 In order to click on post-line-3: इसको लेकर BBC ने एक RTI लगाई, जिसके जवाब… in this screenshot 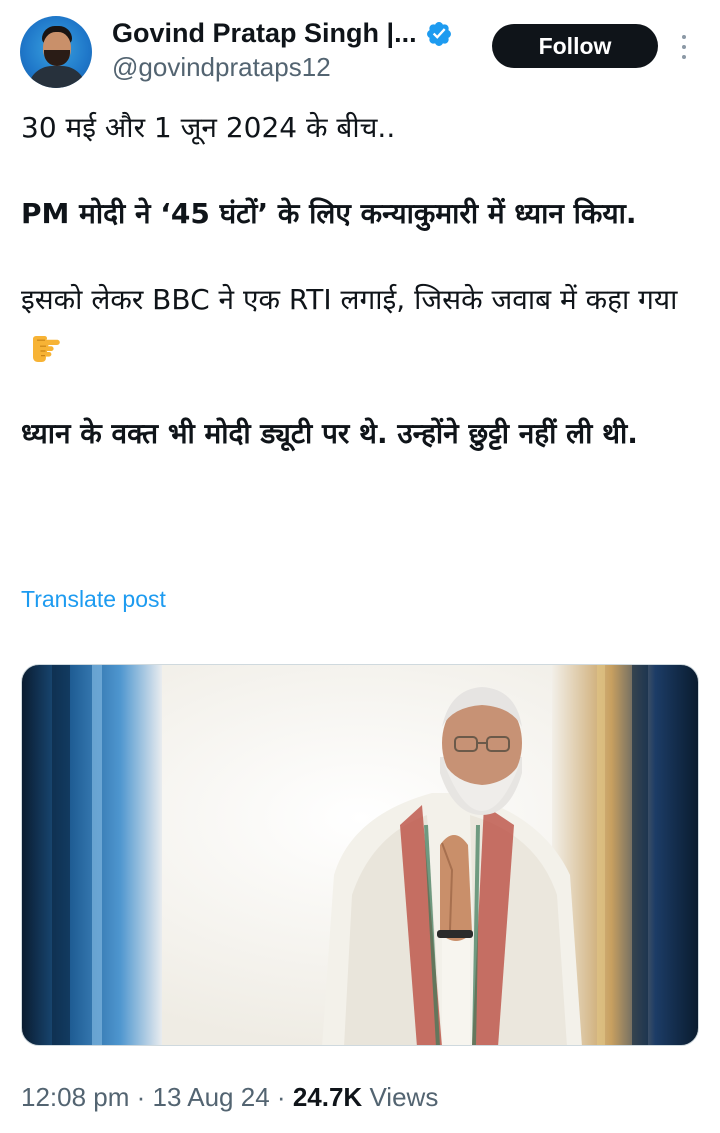, I will do `click(349, 299)`.